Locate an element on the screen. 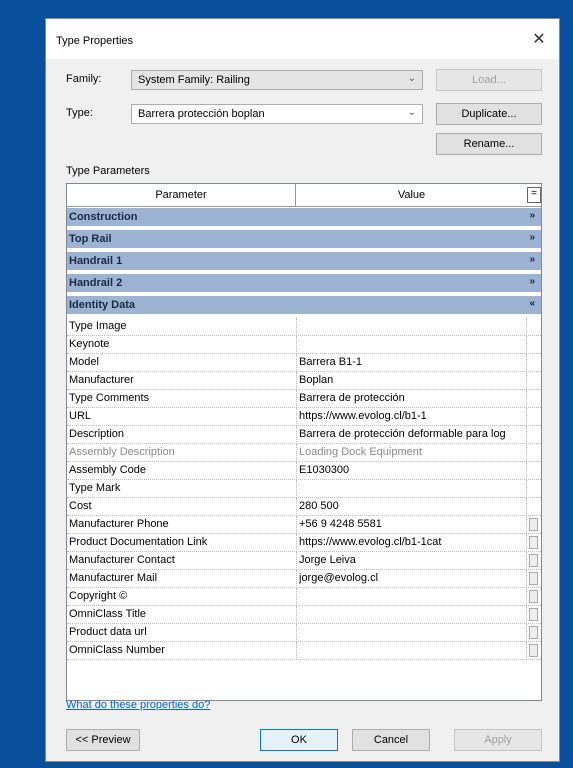 Image resolution: width=573 pixels, height=768 pixels. table-row: Keynote is located at coordinates (304, 345).